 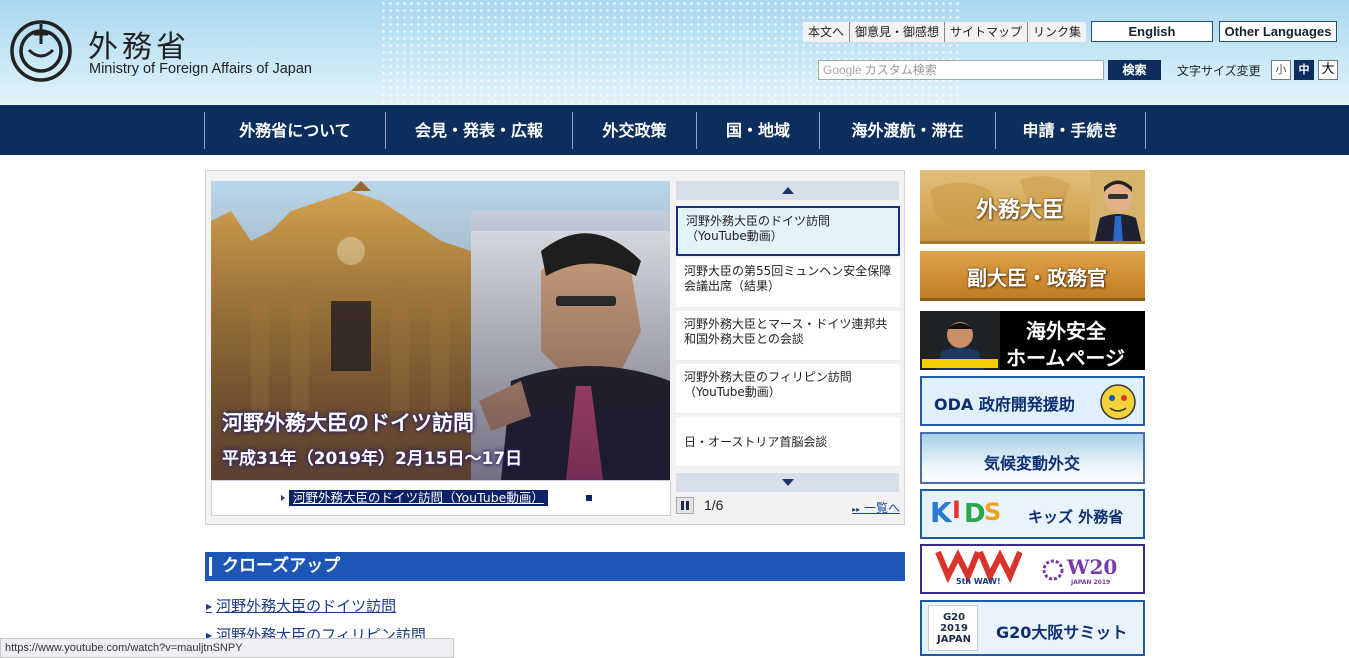 I want to click on nav-item-regions: 国・地域, so click(x=758, y=130).